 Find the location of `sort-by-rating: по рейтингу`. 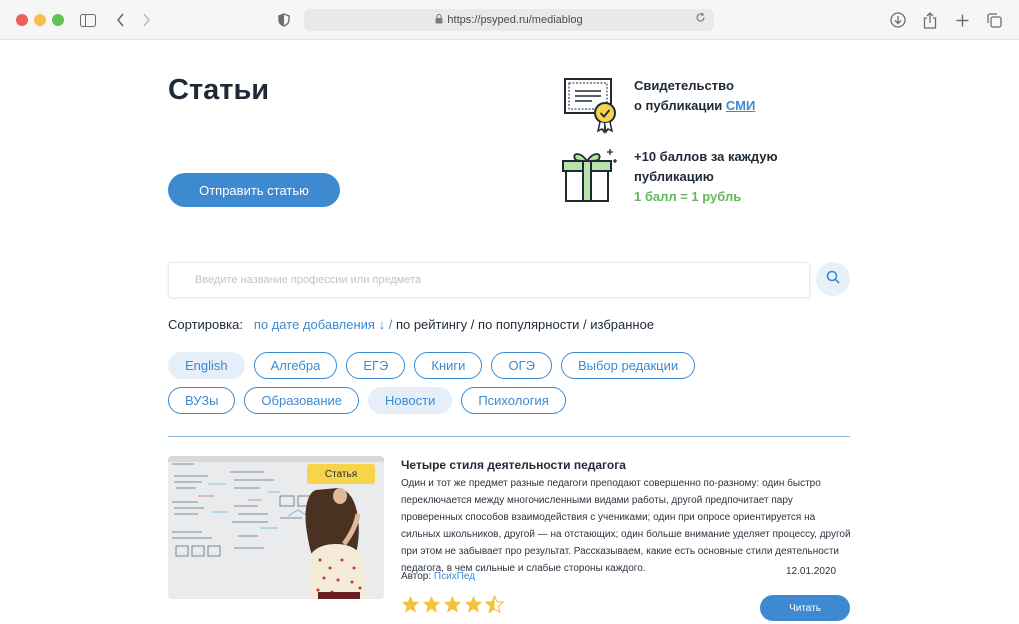

sort-by-rating: по рейтингу is located at coordinates (431, 324).